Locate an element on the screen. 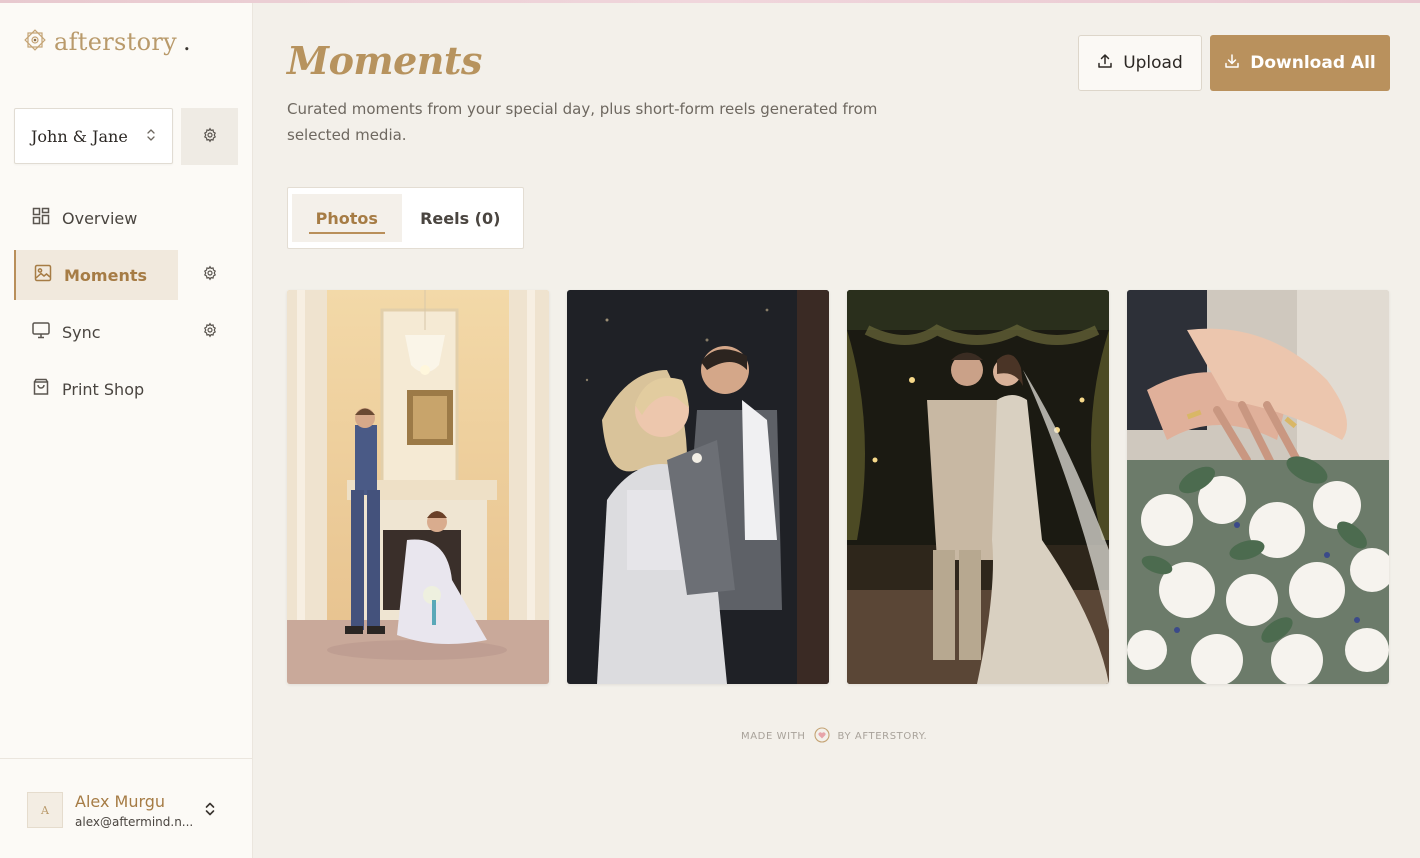  upload-button: Upload is located at coordinates (1140, 63).